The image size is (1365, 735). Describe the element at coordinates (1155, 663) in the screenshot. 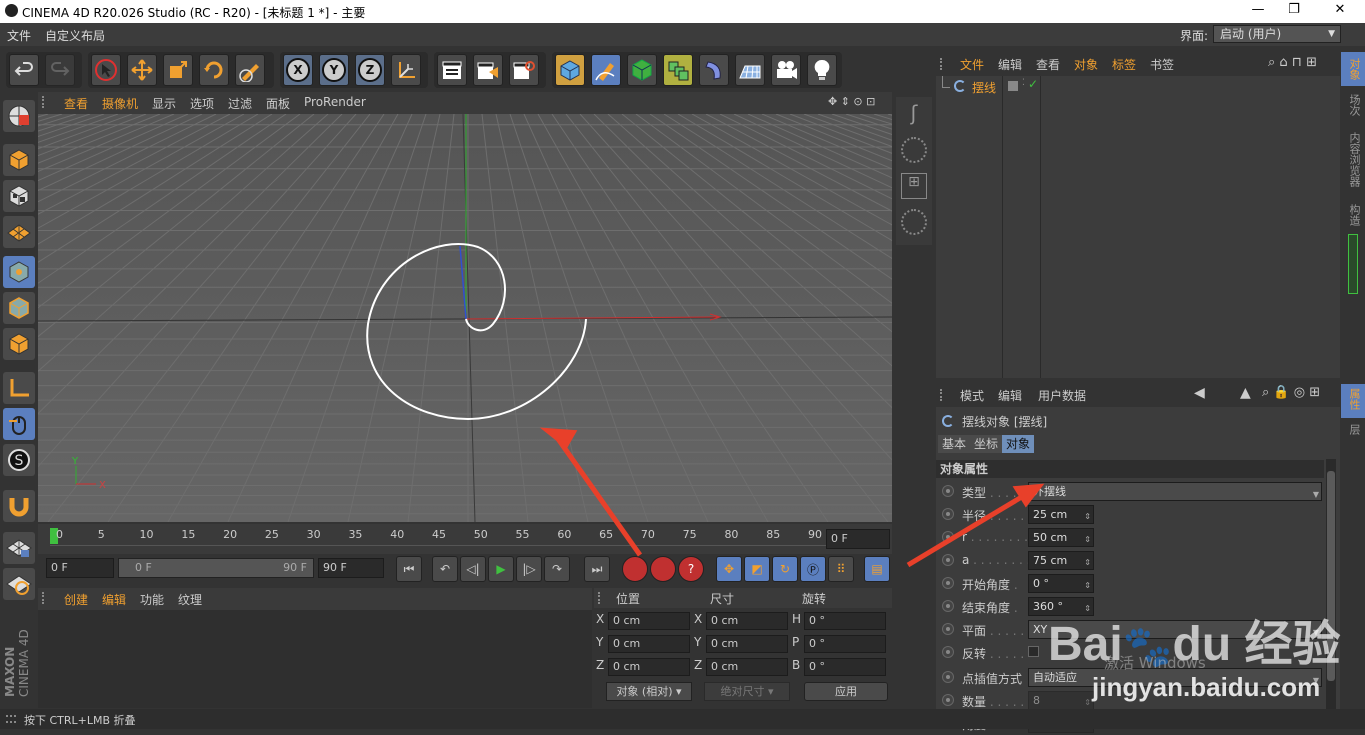

I see `activate-windows-watermark: 激活 Windows` at that location.